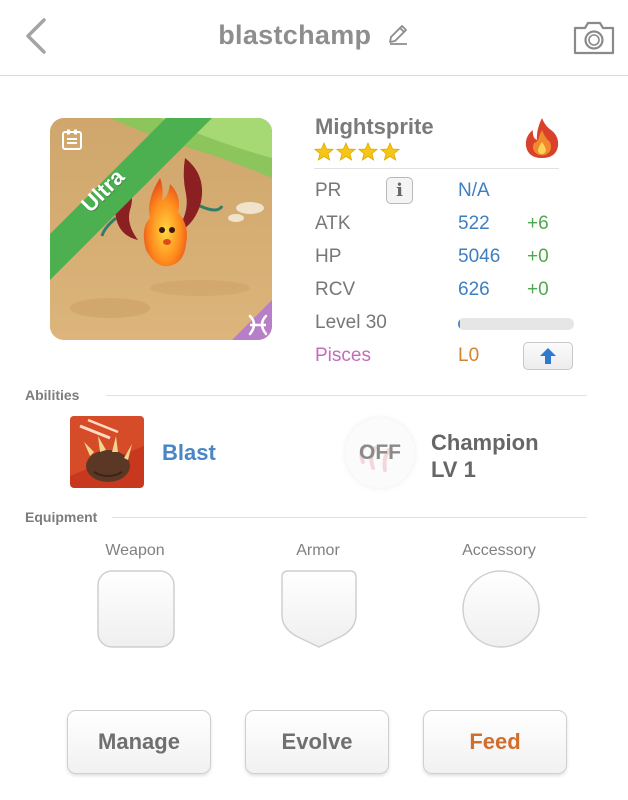 The height and width of the screenshot is (800, 628). I want to click on armor-label: Armor, so click(318, 550).